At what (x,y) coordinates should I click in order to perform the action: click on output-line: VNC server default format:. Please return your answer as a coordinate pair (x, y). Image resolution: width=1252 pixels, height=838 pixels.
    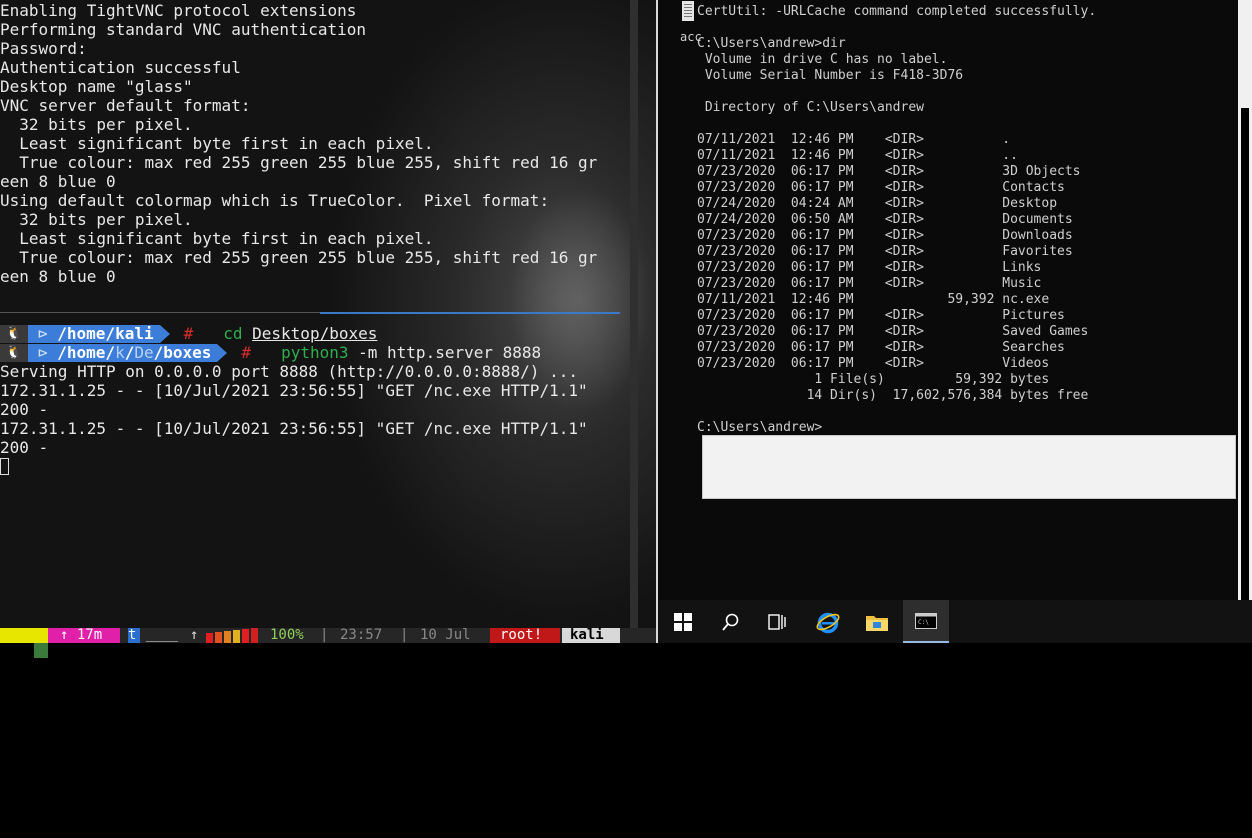
    Looking at the image, I should click on (125, 105).